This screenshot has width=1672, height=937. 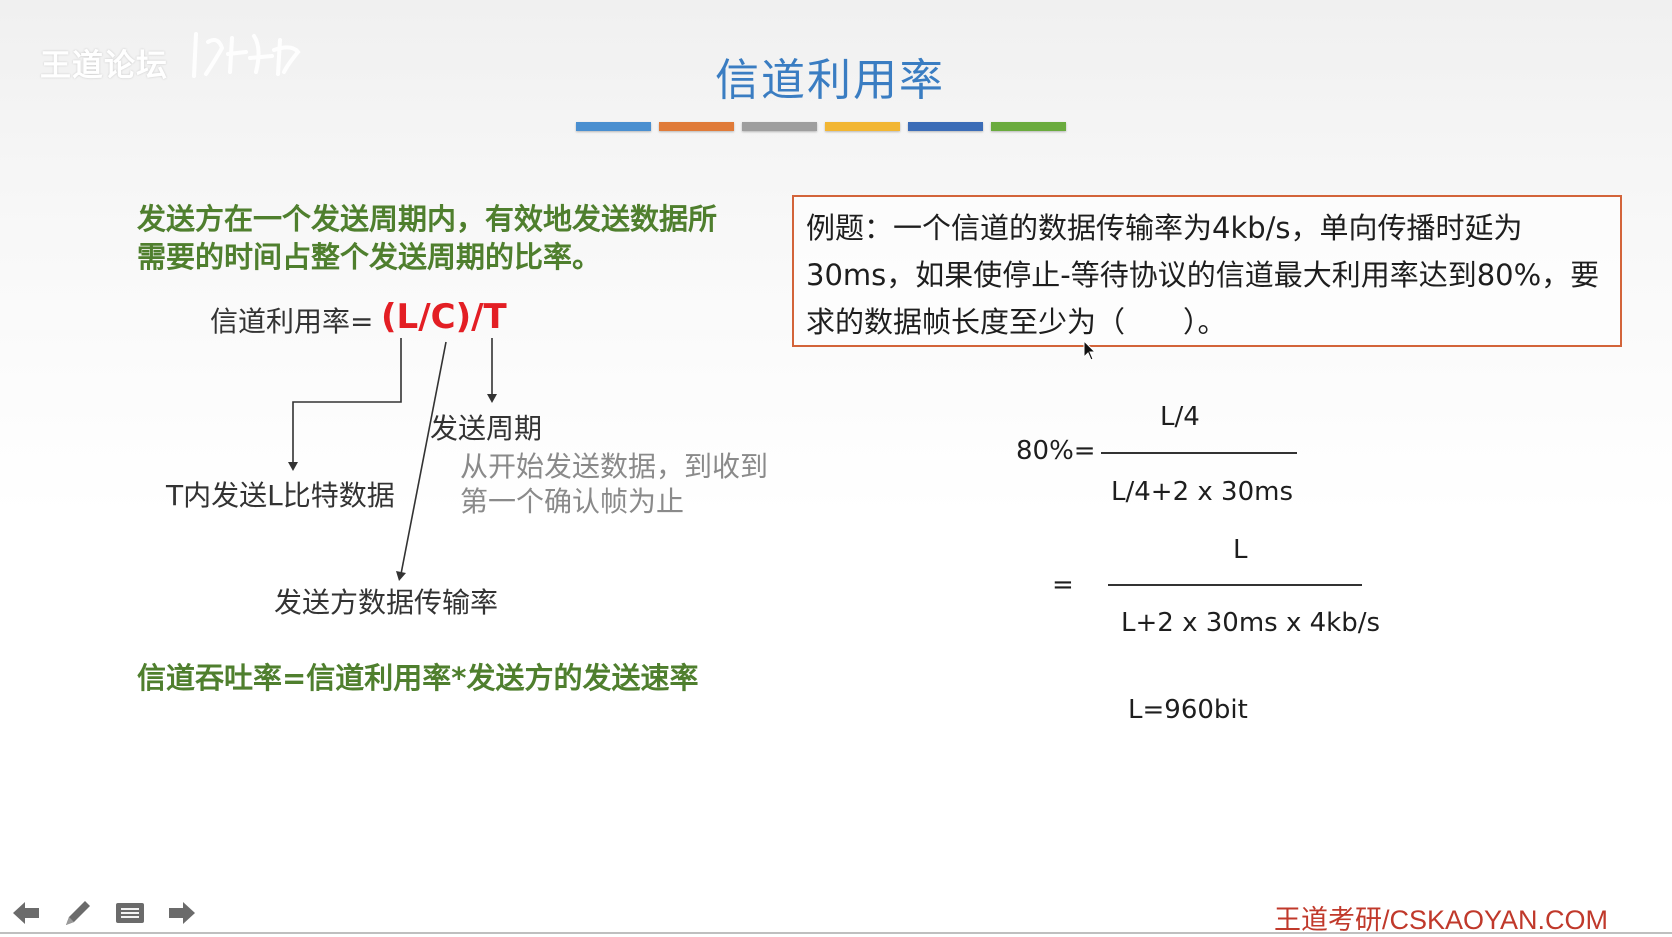 What do you see at coordinates (1090, 350) in the screenshot?
I see `mouse-cursor-icon` at bounding box center [1090, 350].